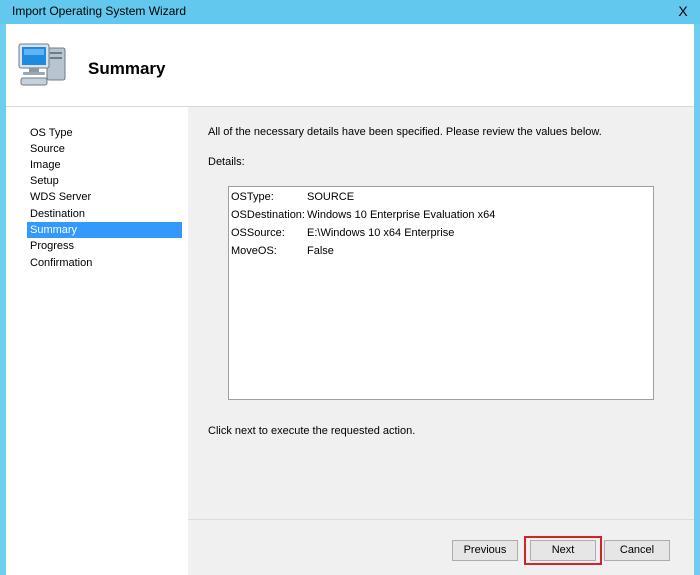 This screenshot has height=575, width=700. What do you see at coordinates (61, 263) in the screenshot?
I see `step-confirmation: Confirmation` at bounding box center [61, 263].